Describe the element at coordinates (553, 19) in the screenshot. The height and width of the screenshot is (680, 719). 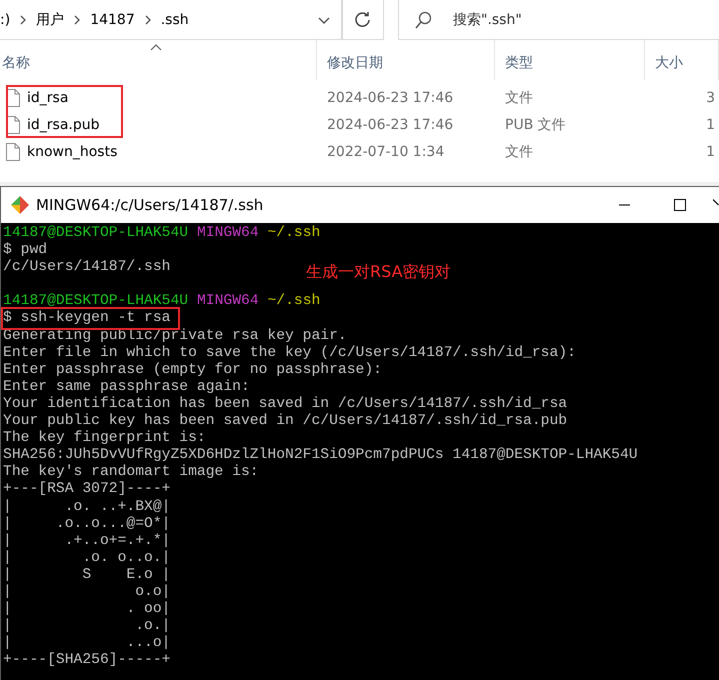
I see `search-field: 搜索".ssh"` at that location.